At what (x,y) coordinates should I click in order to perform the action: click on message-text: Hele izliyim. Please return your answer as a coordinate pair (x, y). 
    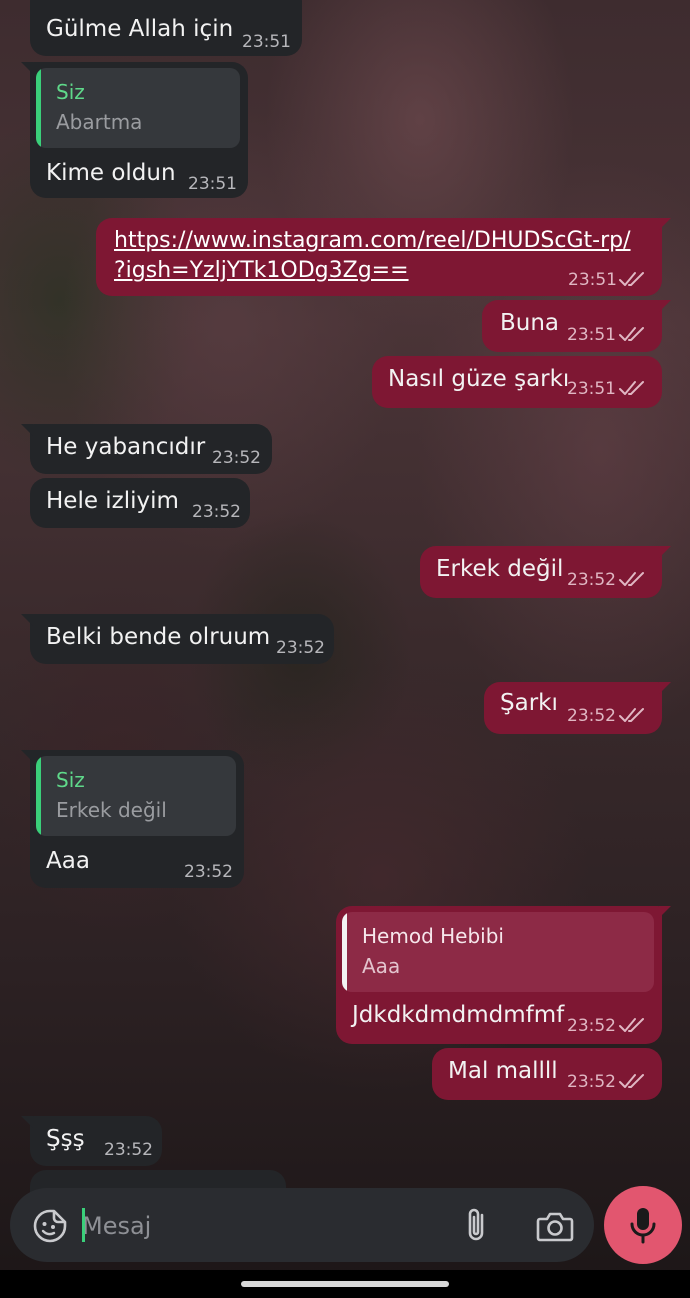
    Looking at the image, I should click on (112, 501).